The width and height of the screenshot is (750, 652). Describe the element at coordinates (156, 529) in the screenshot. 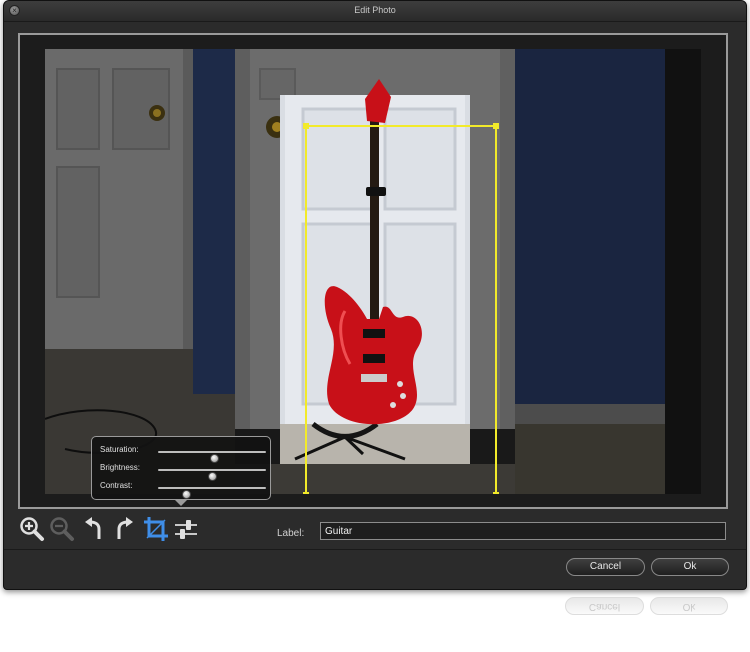

I see `crop-icon` at that location.